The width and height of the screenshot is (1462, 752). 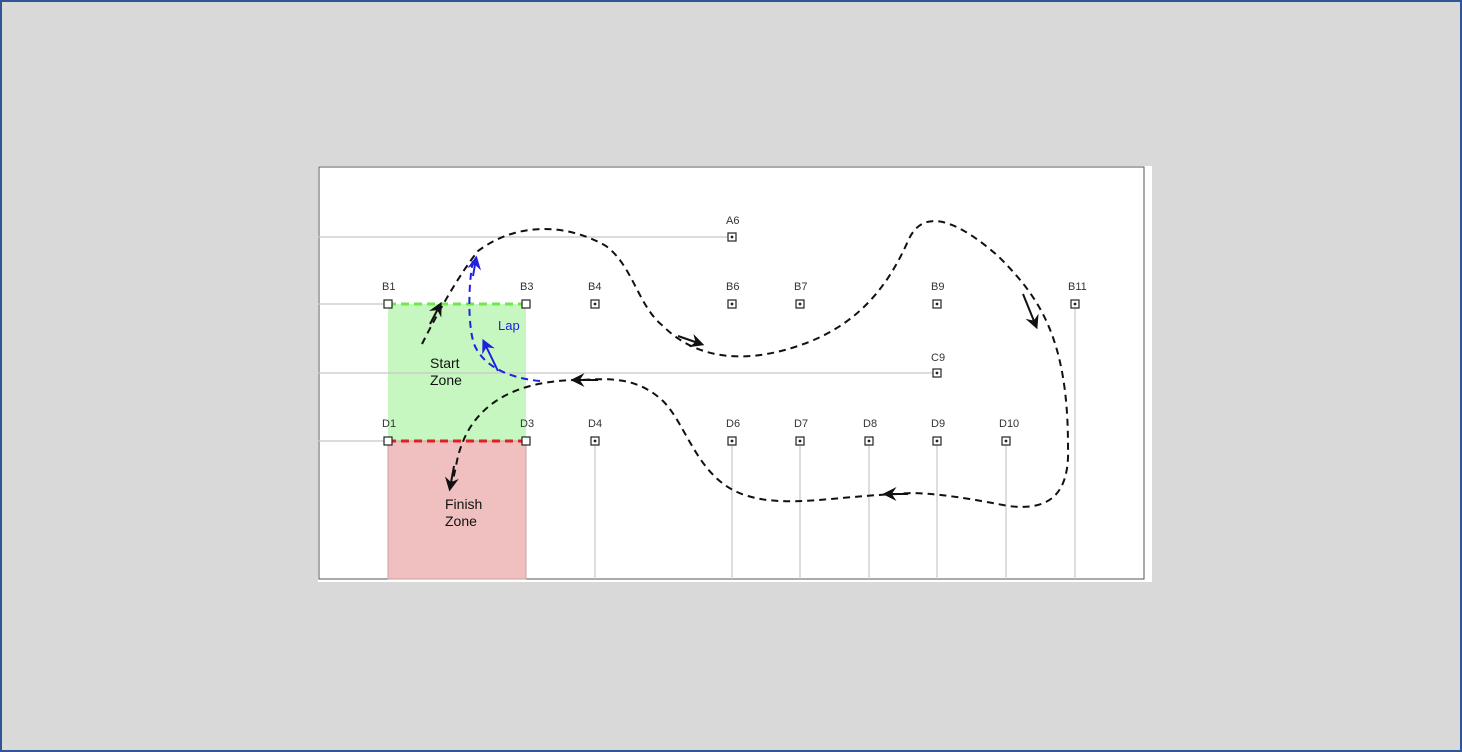 I want to click on start-zone-label-1: Start, so click(x=445, y=363).